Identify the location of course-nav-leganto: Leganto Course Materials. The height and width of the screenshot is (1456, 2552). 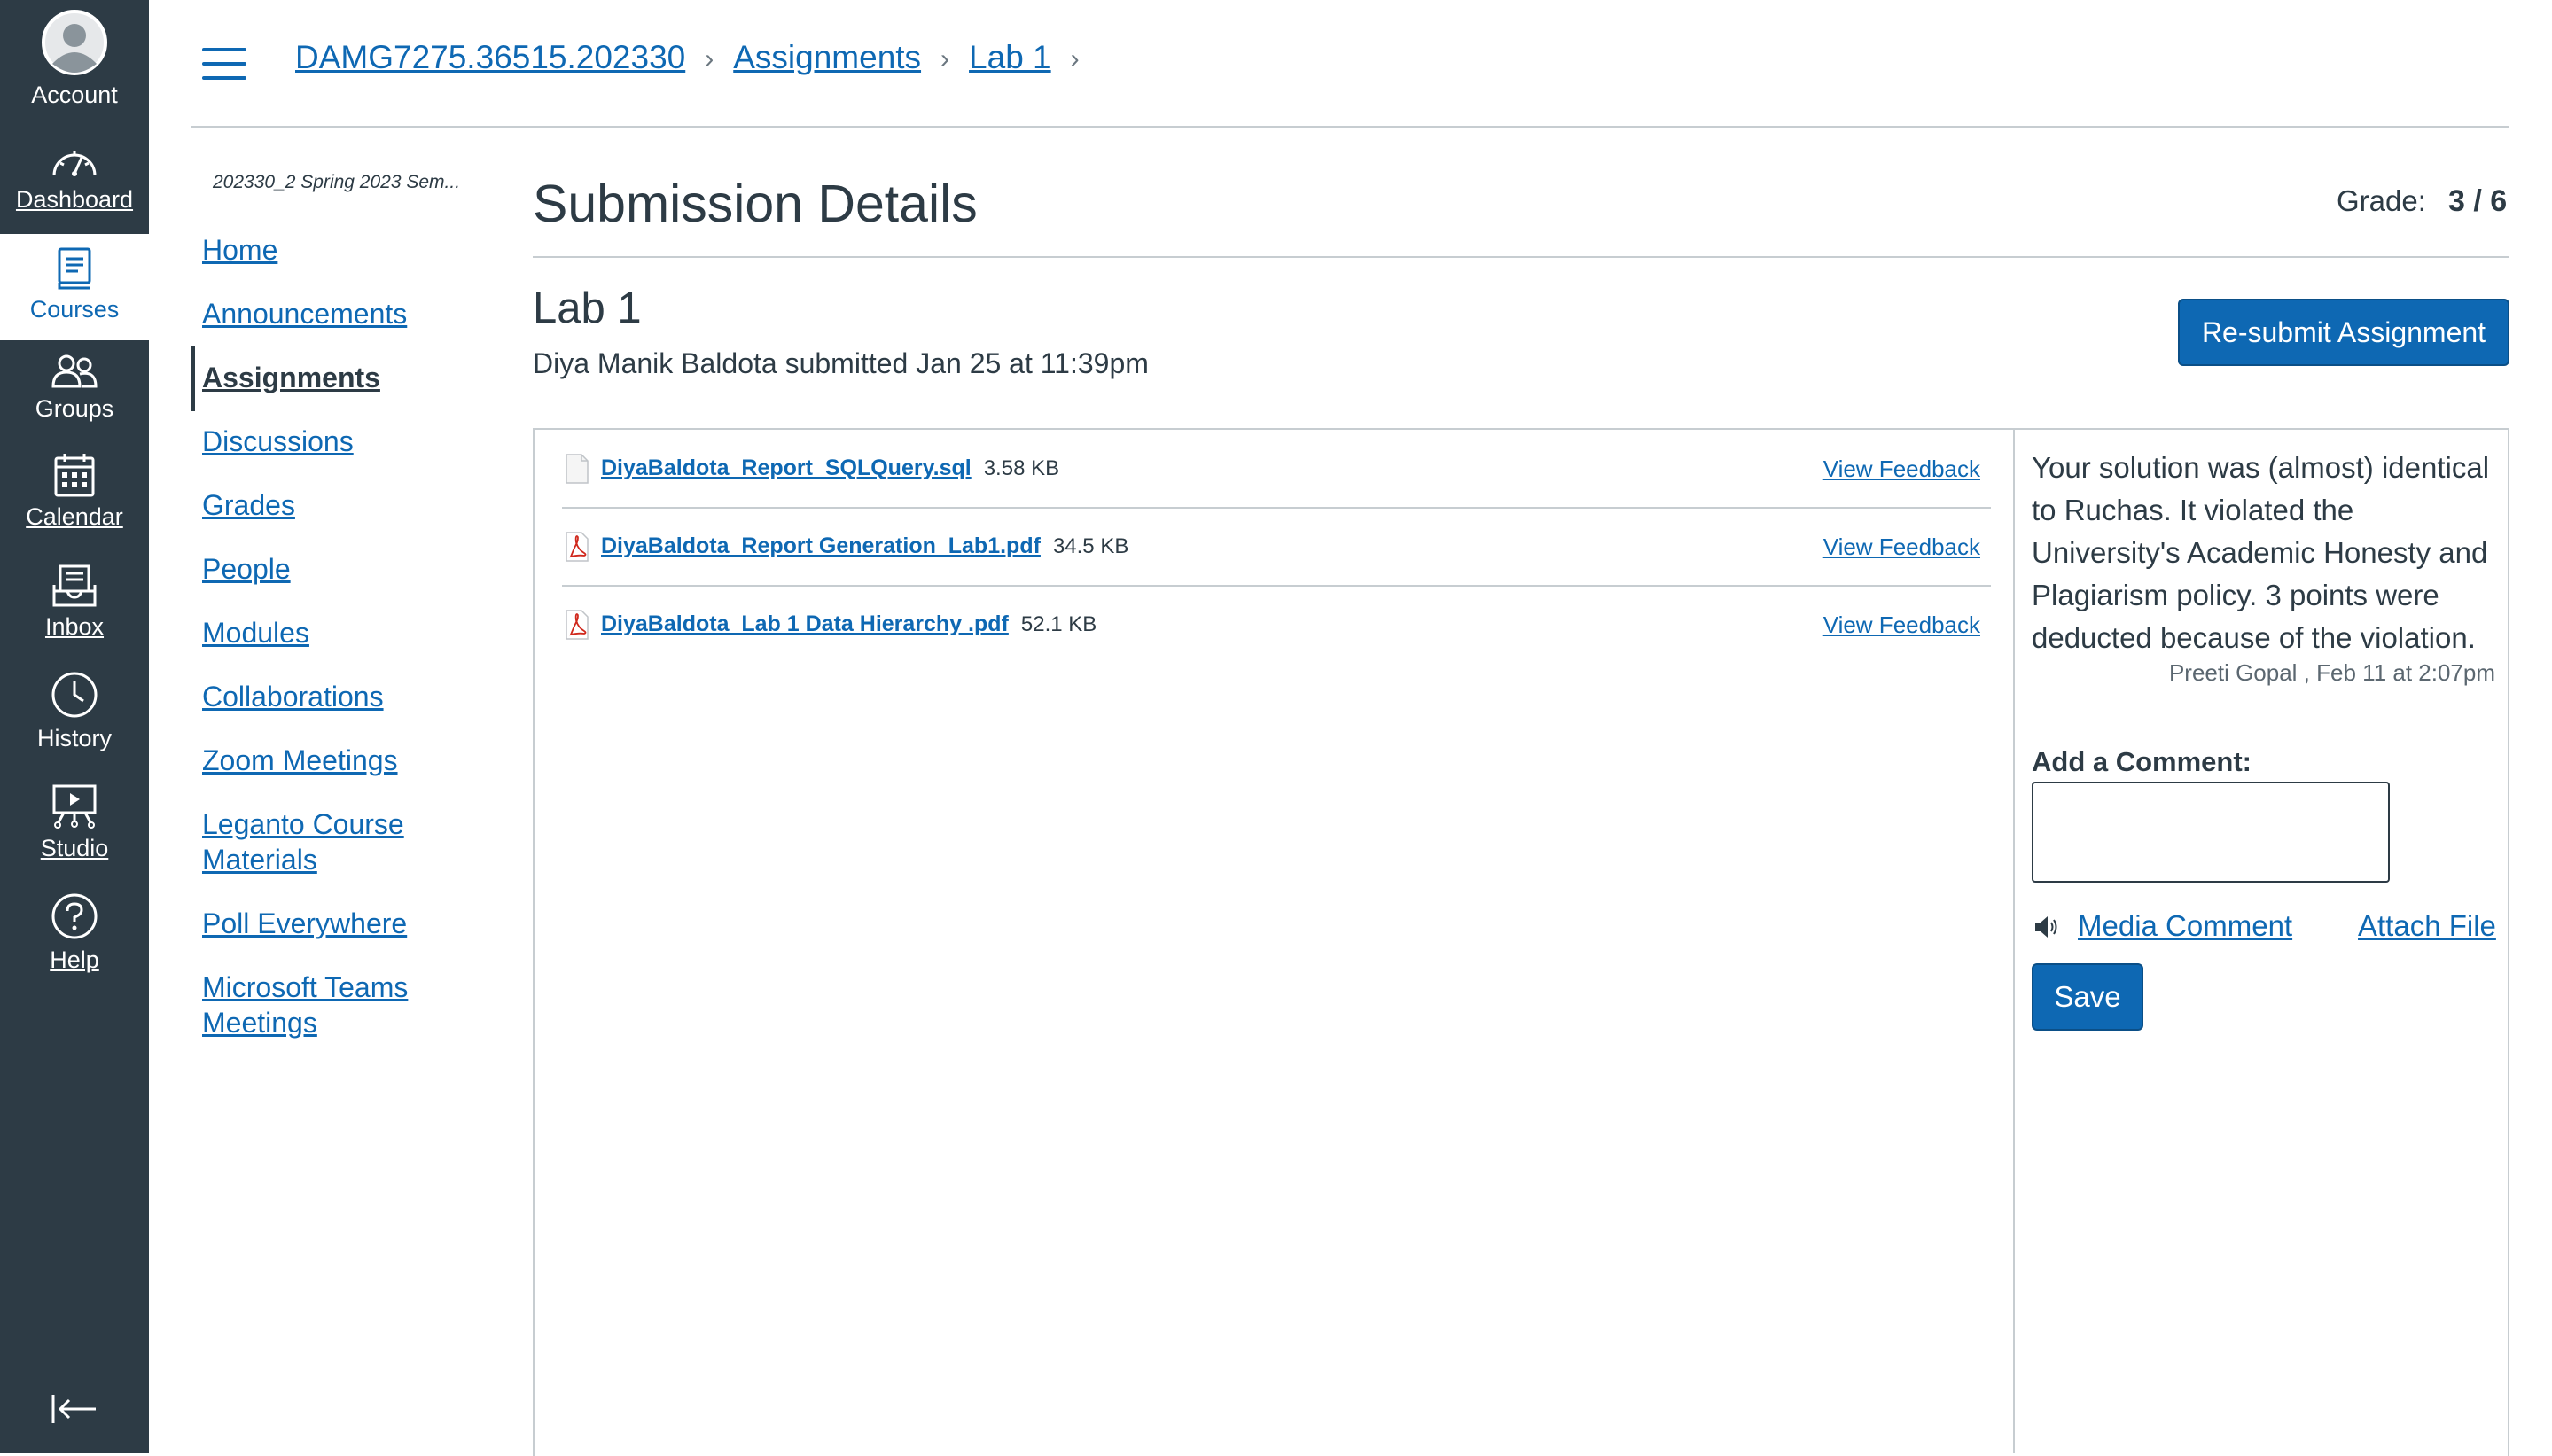
(308, 841).